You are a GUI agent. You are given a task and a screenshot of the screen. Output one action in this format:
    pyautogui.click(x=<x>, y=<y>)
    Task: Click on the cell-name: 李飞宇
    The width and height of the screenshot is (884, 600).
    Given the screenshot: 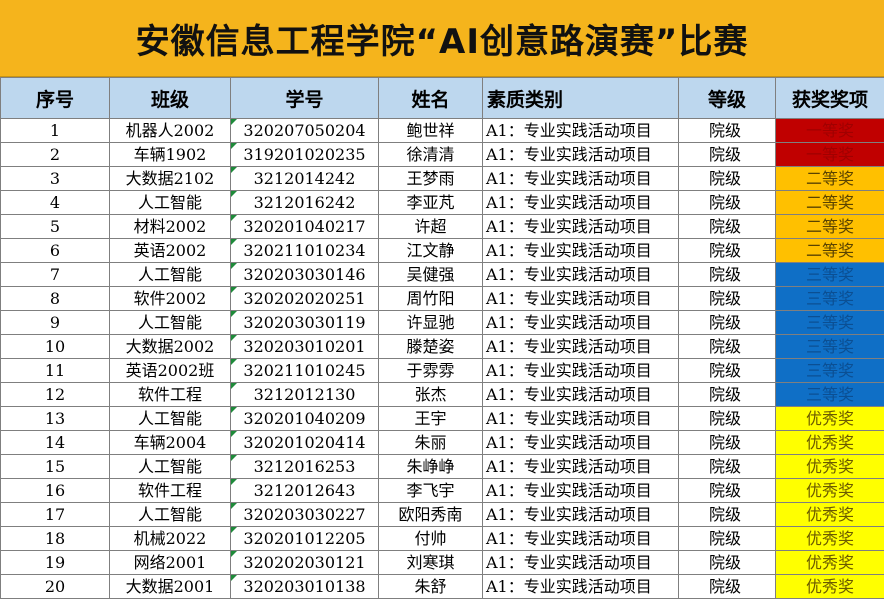 What is the action you would take?
    pyautogui.click(x=430, y=490)
    